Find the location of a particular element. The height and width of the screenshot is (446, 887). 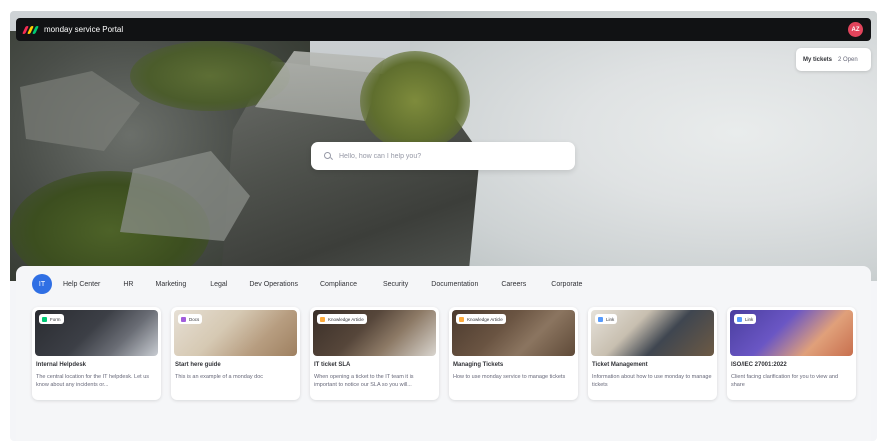

tab-security: Security is located at coordinates (395, 284).